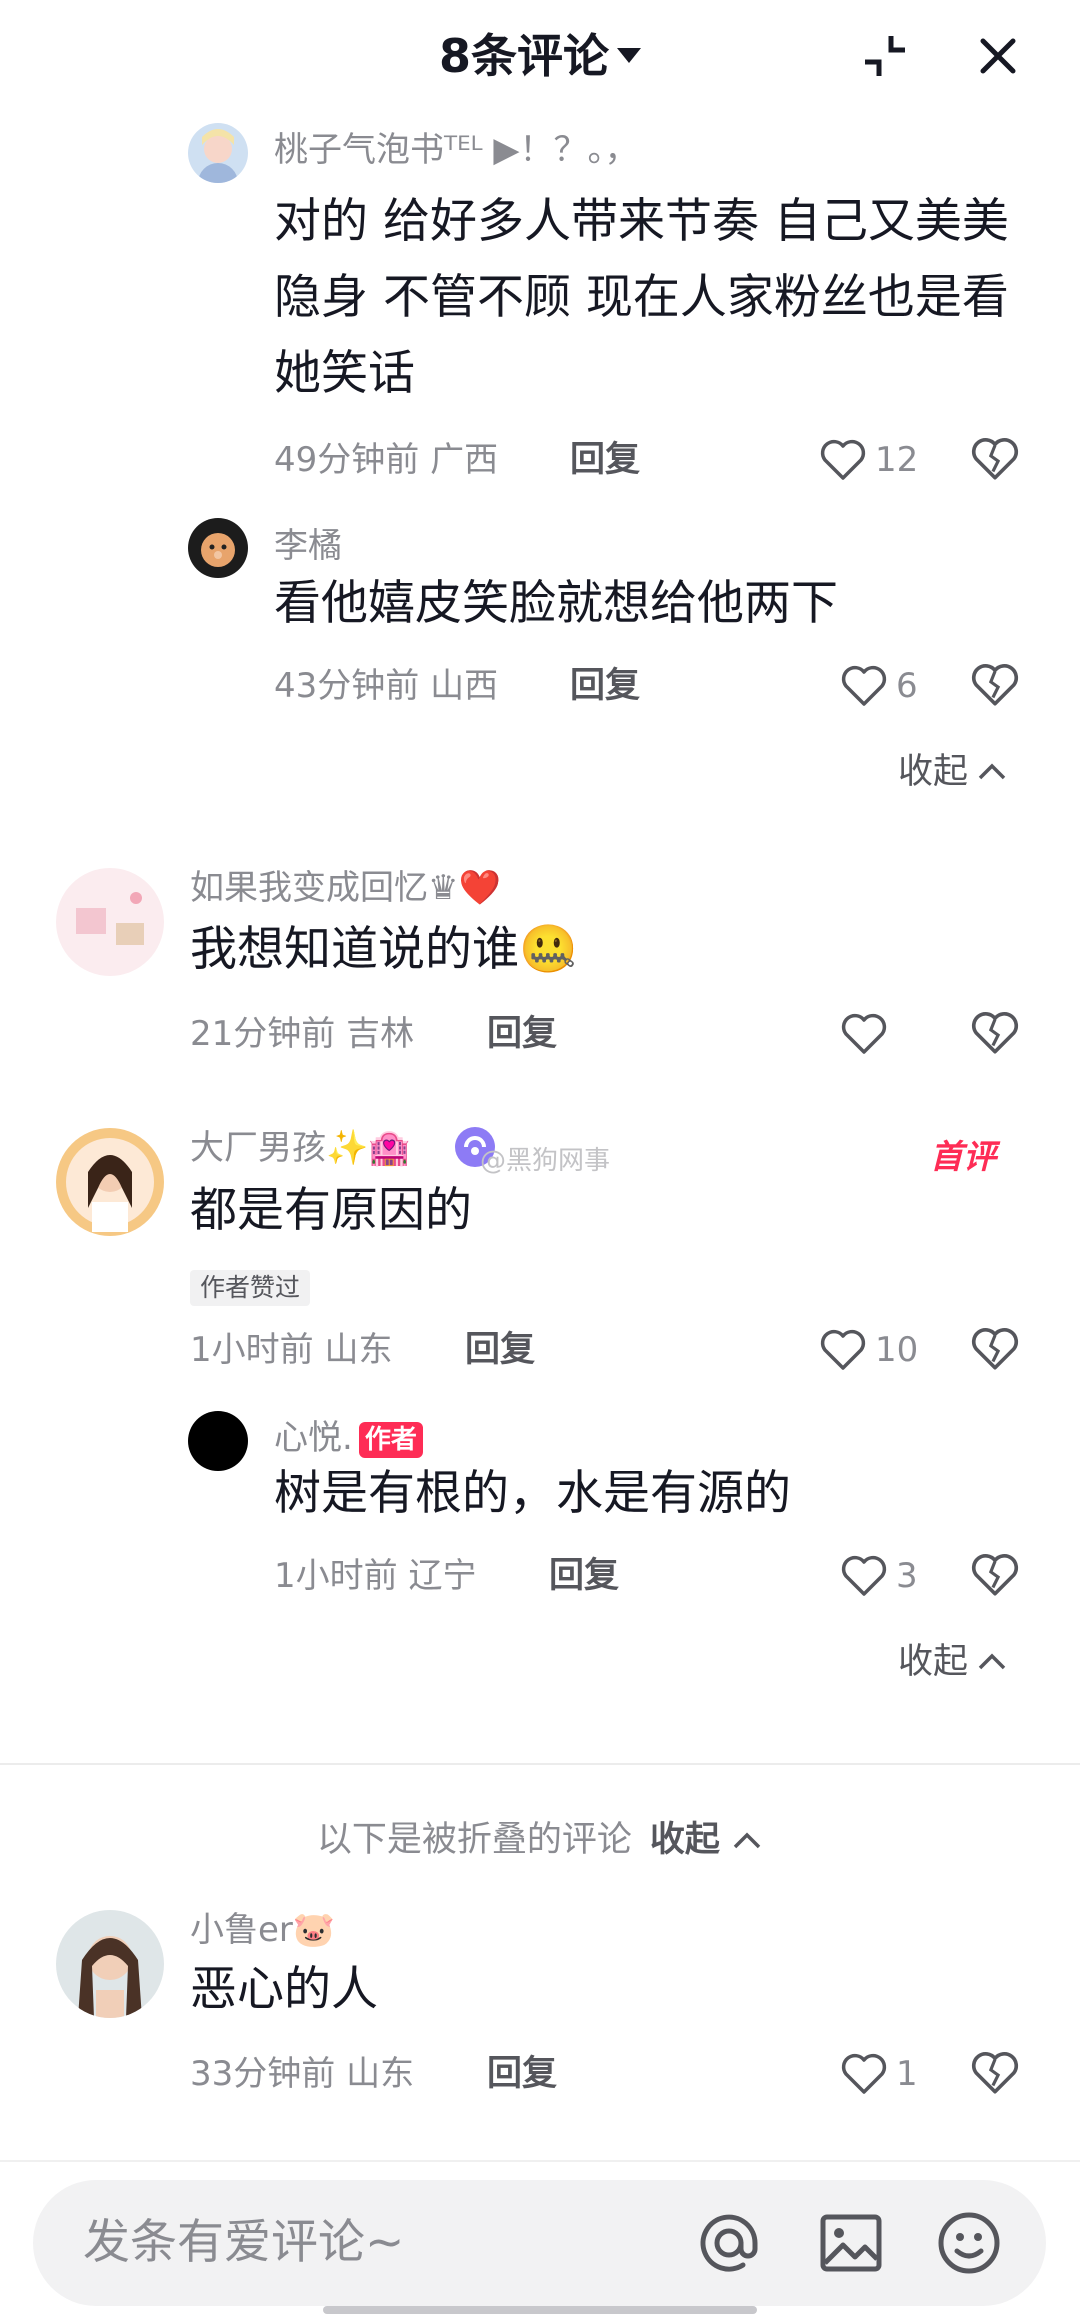  I want to click on like-count: 6, so click(907, 686).